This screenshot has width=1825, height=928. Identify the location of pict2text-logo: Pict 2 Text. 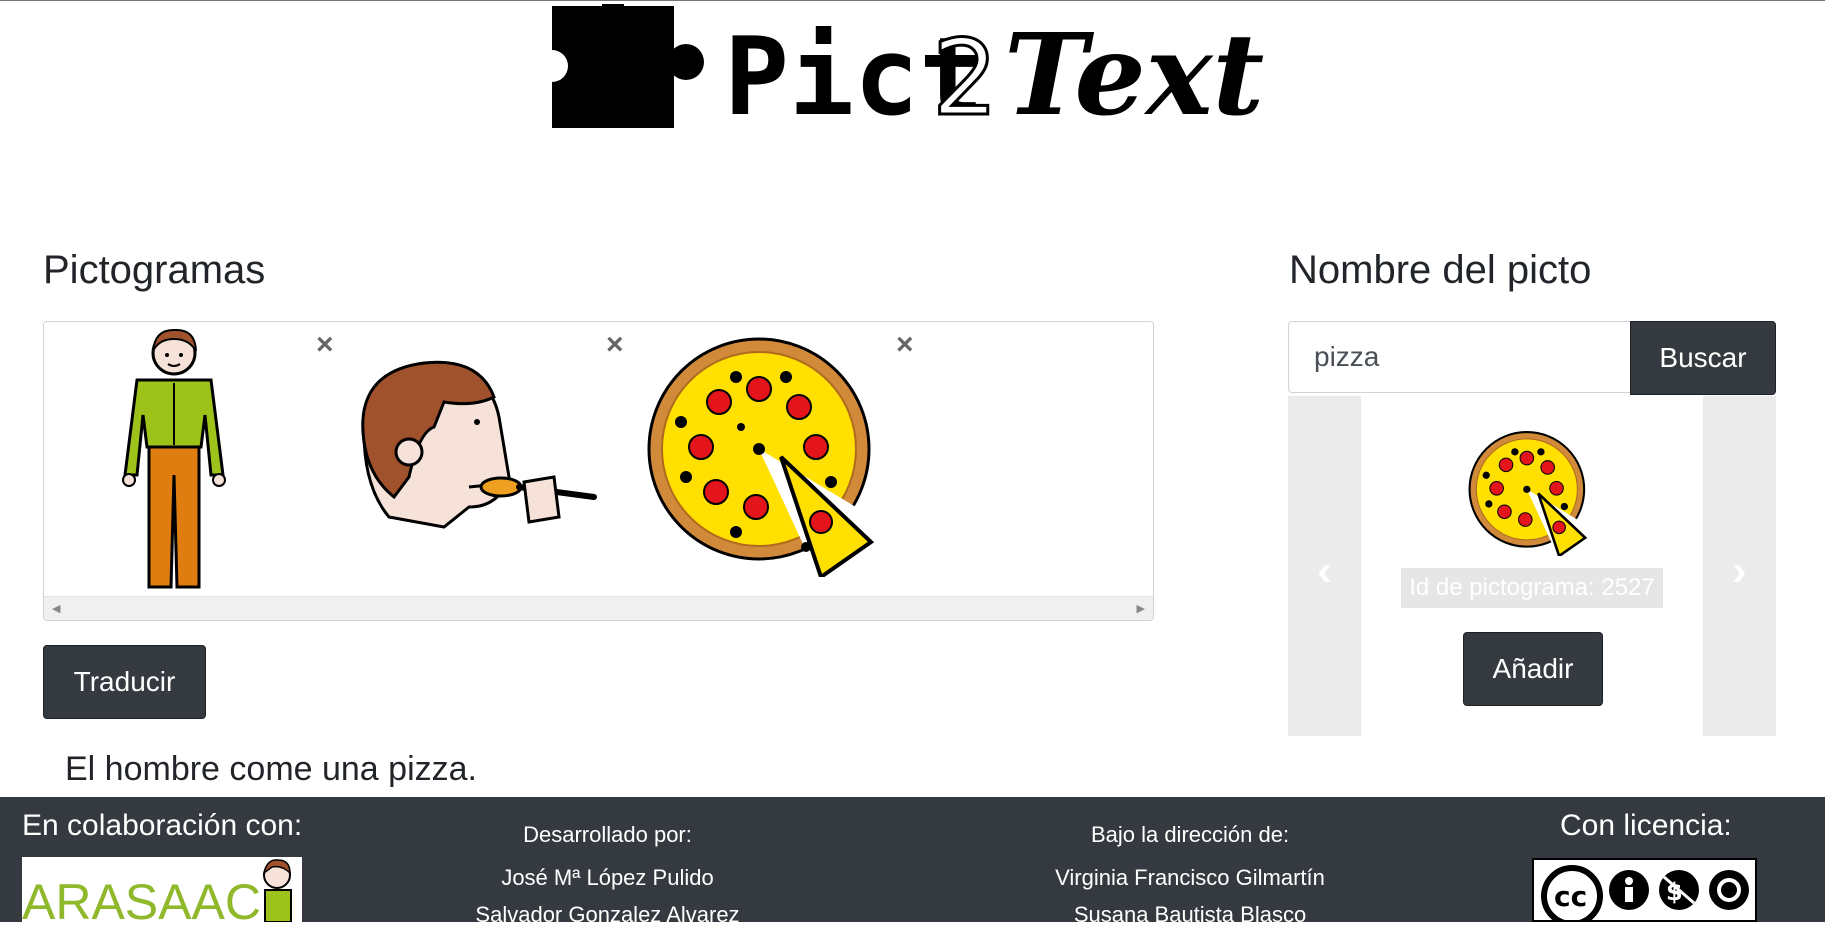
(900, 72).